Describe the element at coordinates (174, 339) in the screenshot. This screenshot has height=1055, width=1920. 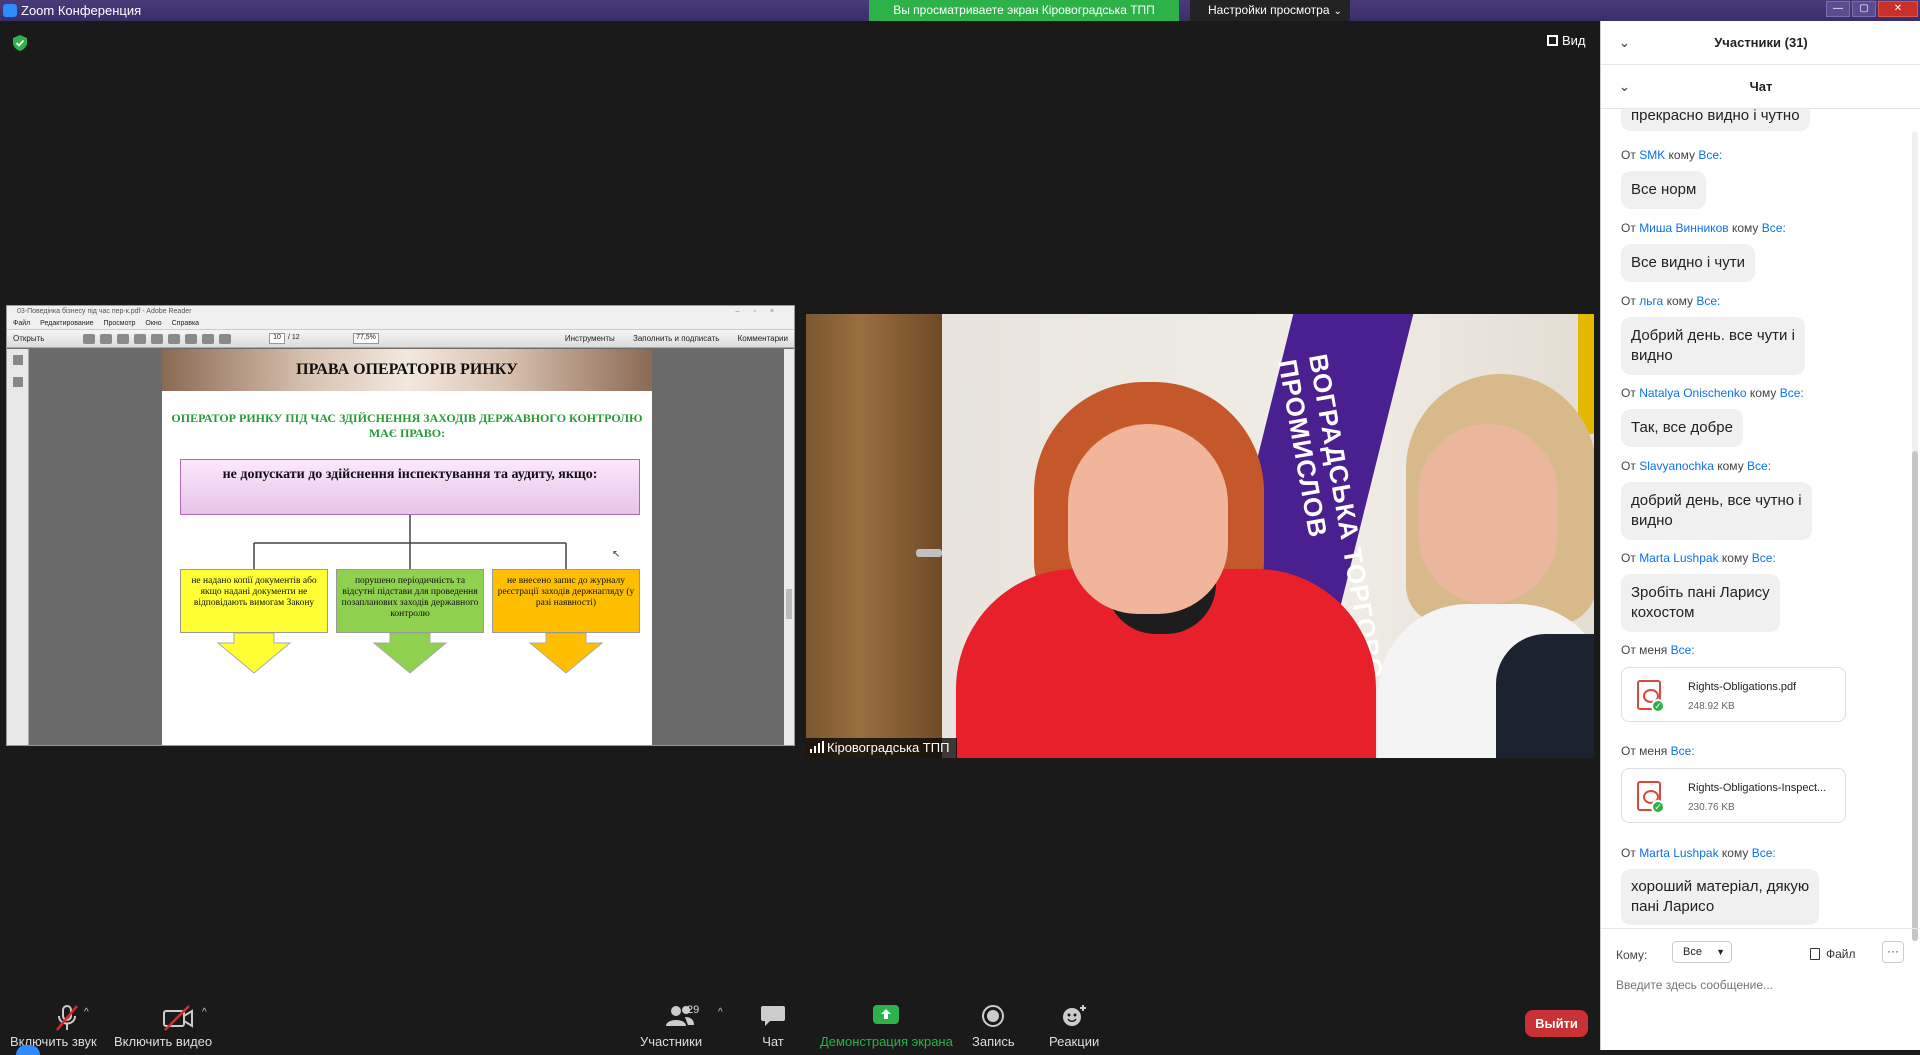
I see `print-icon` at that location.